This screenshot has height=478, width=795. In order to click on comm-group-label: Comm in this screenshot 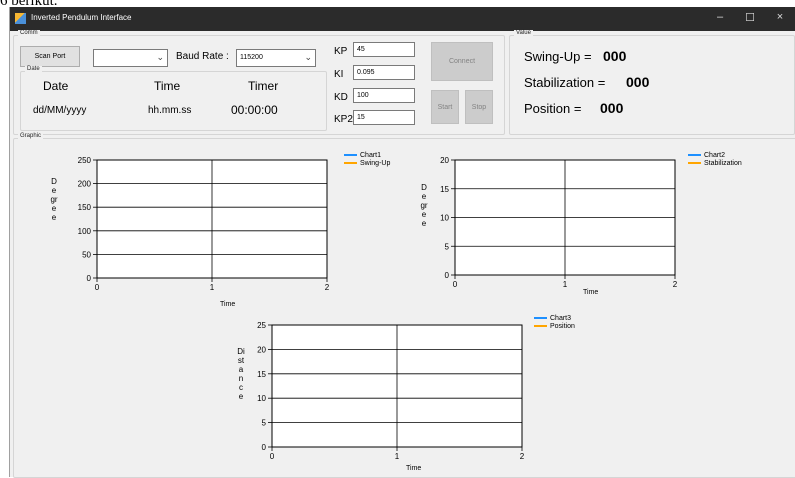, I will do `click(29, 33)`.